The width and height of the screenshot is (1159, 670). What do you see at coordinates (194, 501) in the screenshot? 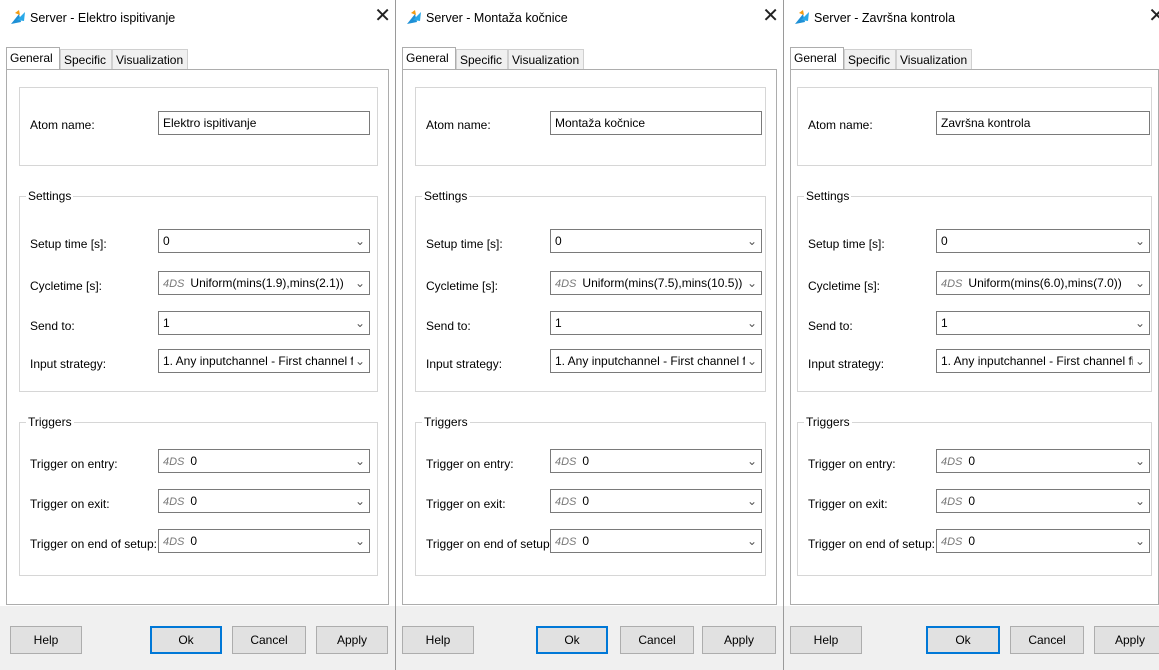
I see `trigger-exit-value: 0` at bounding box center [194, 501].